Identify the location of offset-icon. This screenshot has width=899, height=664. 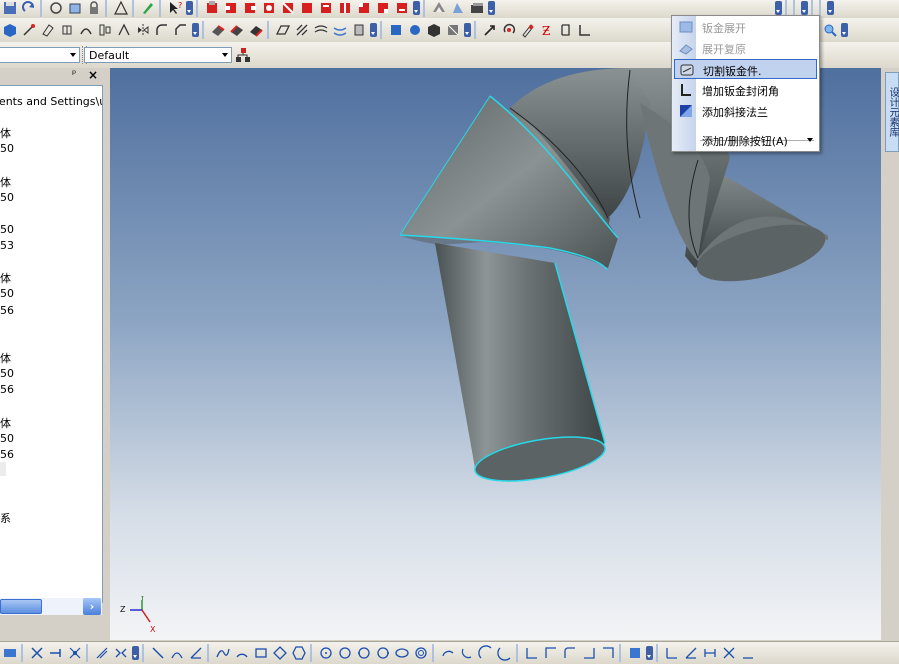
(102, 653).